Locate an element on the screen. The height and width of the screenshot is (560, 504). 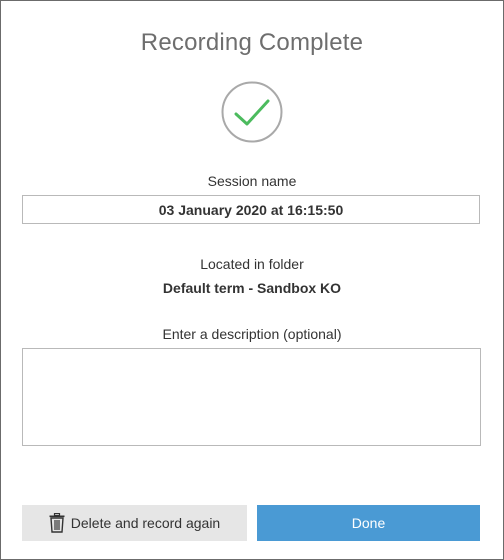
folder-label: Located in folder is located at coordinates (252, 264).